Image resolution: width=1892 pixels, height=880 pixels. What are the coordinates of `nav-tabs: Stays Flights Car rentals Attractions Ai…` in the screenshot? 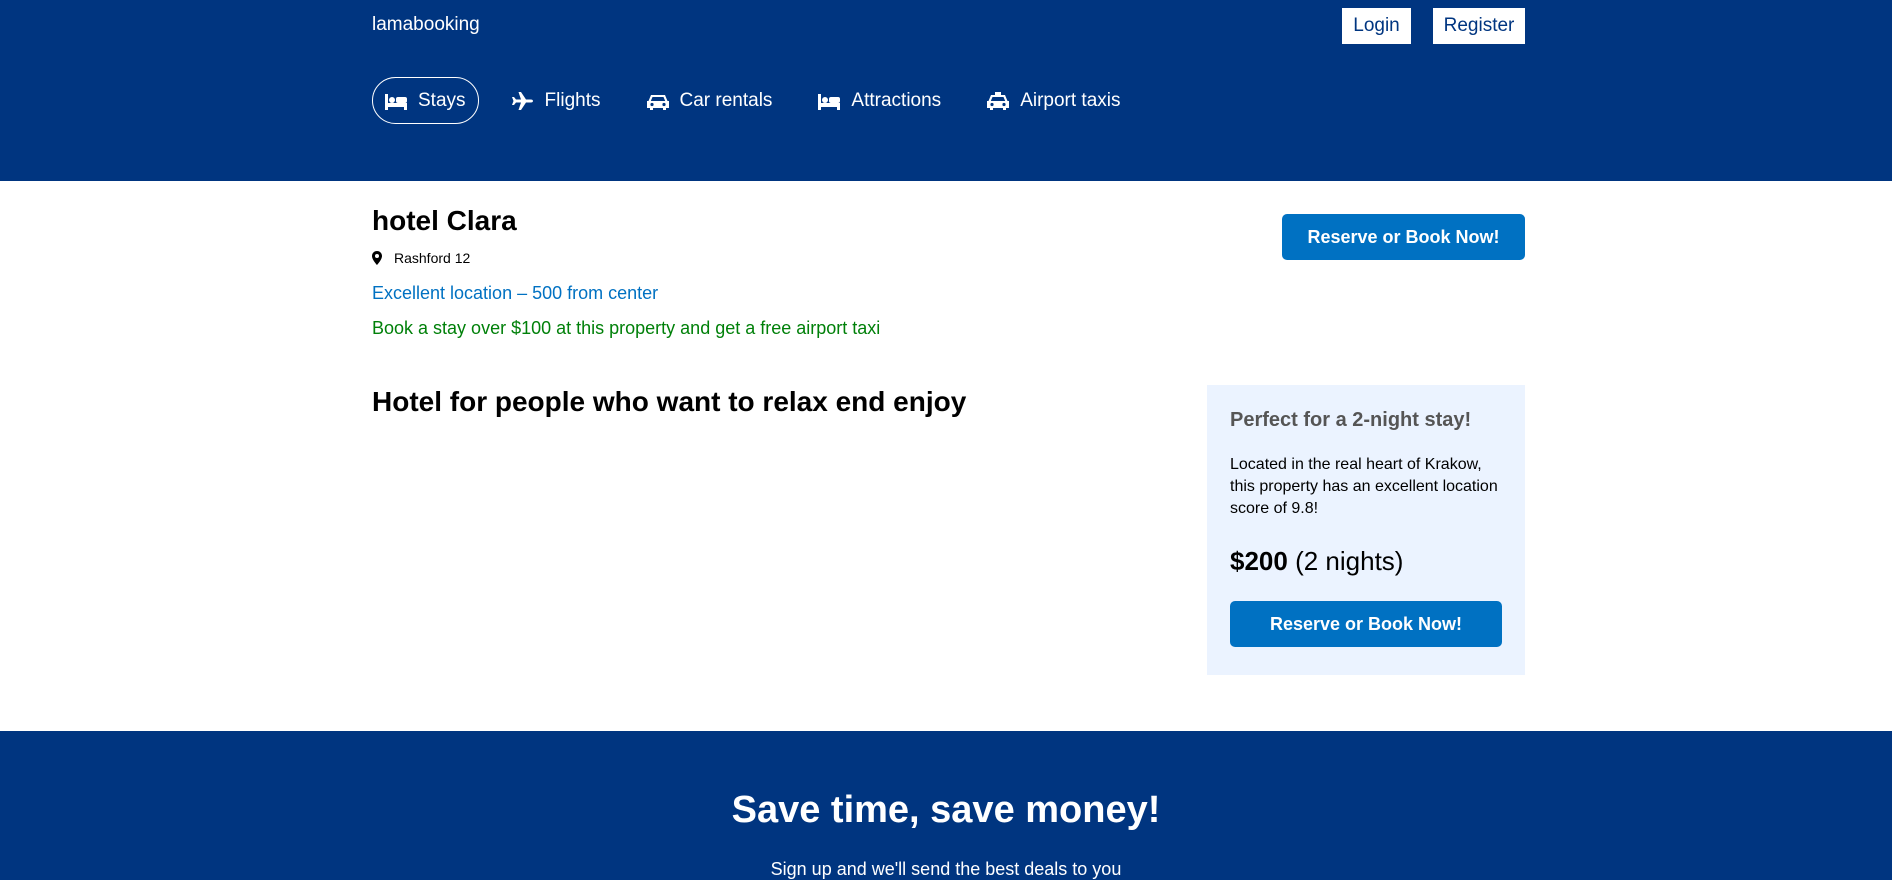 It's located at (763, 100).